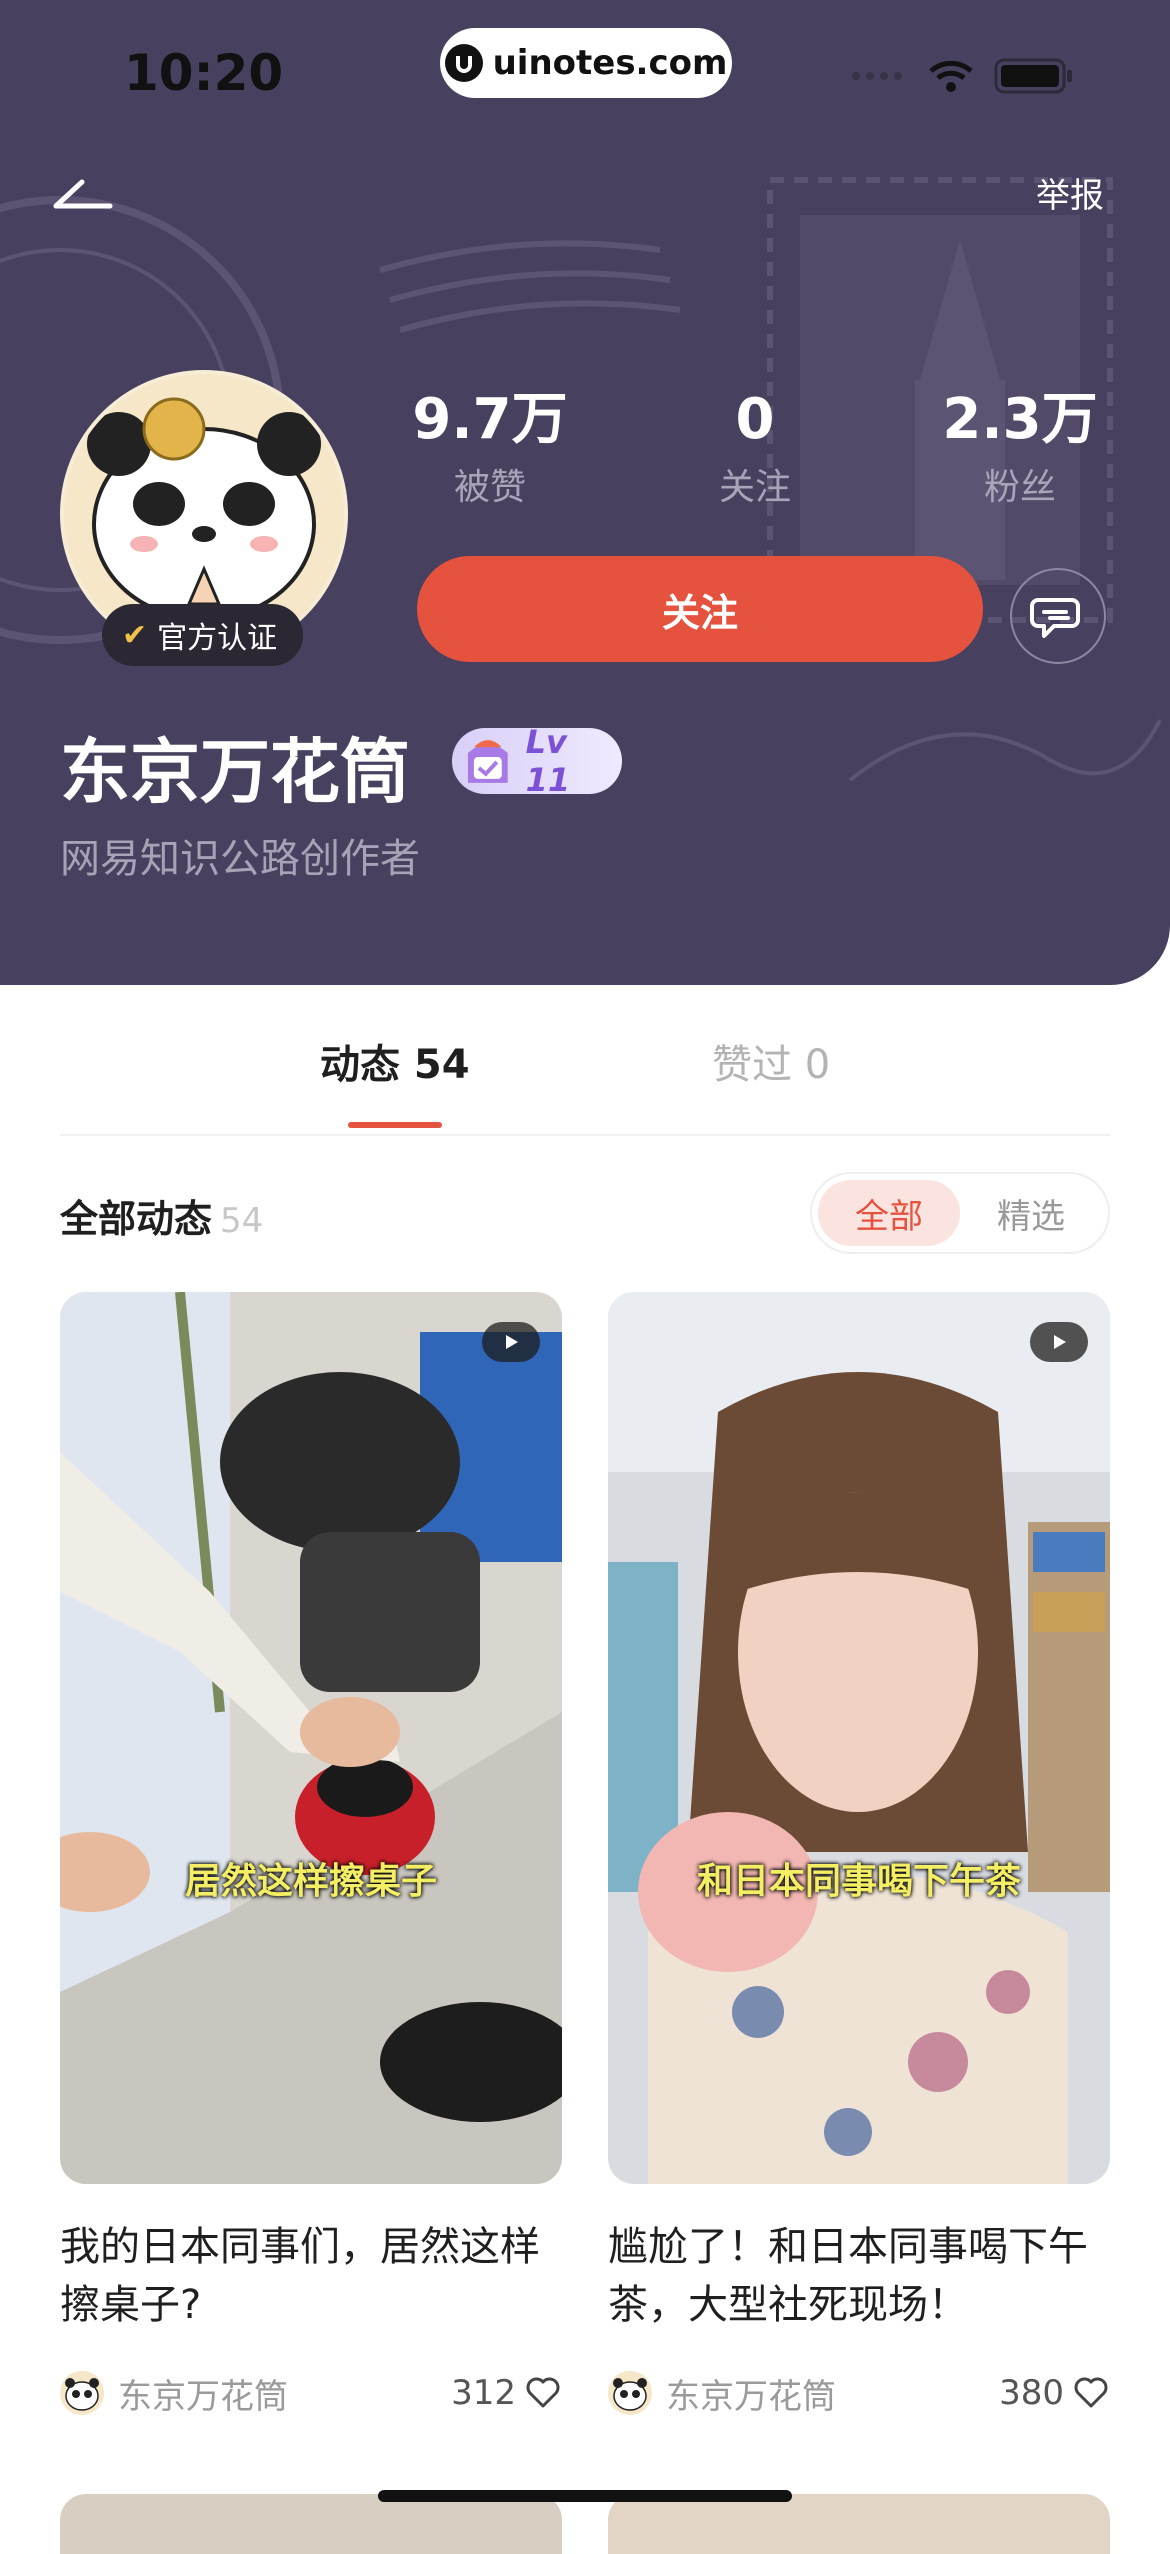 This screenshot has width=1170, height=2554. What do you see at coordinates (1033, 76) in the screenshot?
I see `battery-icon` at bounding box center [1033, 76].